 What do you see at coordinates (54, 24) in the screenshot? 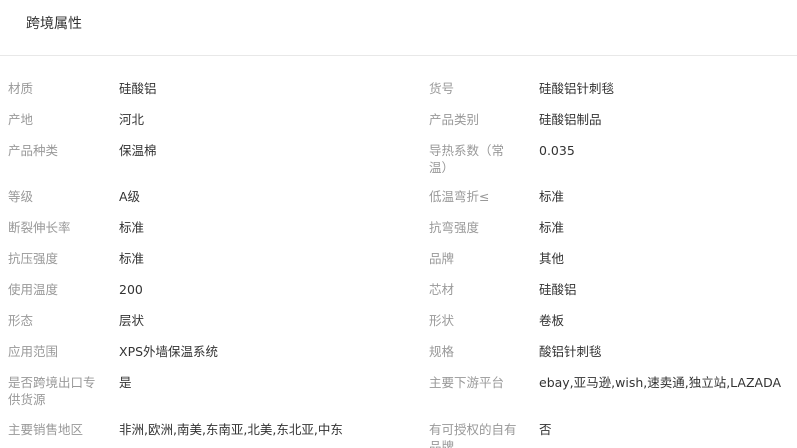
I see `section-title: 跨境属性` at bounding box center [54, 24].